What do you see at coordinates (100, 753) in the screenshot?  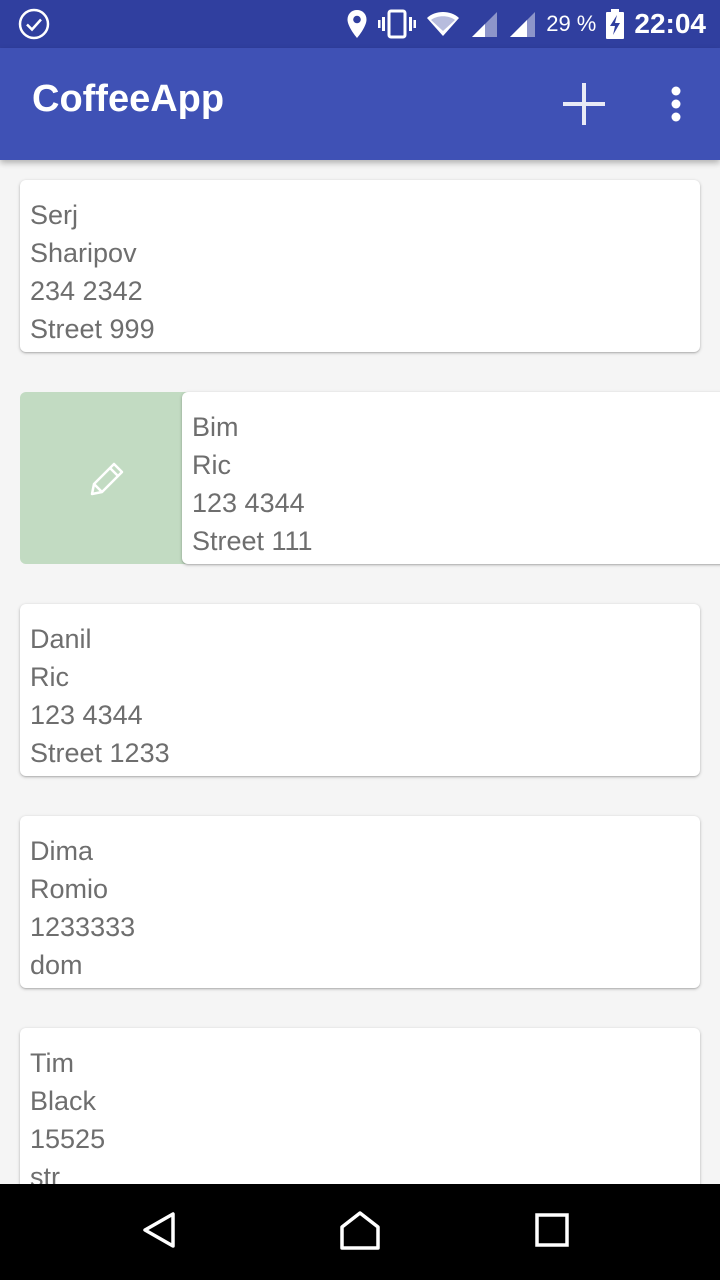 I see `address: Street 1233` at bounding box center [100, 753].